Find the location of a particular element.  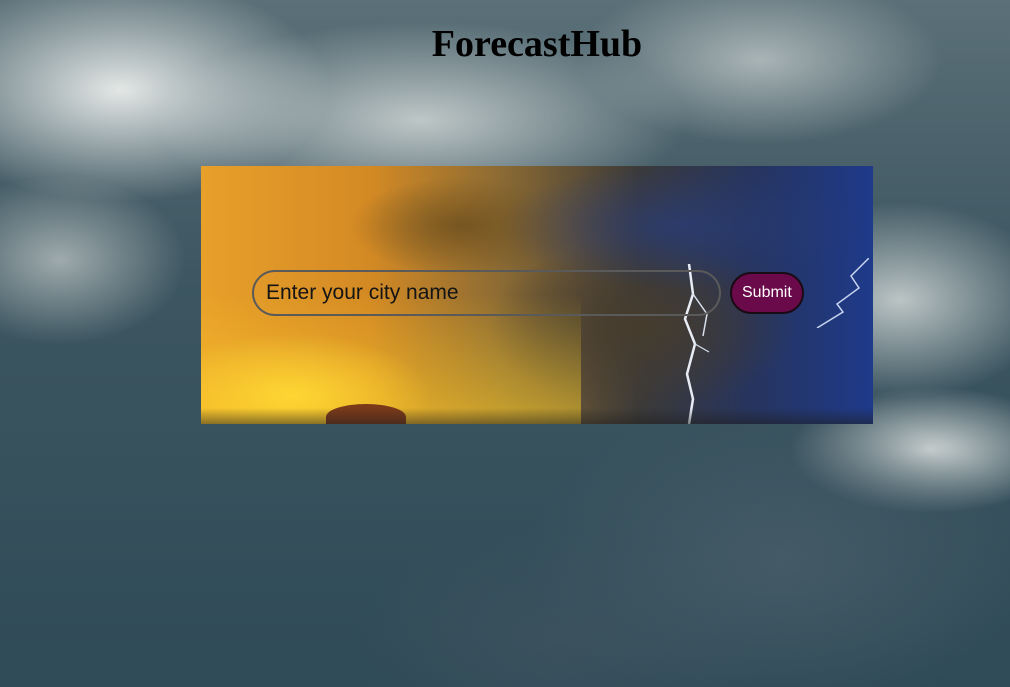

city-search-form: Submit is located at coordinates (528, 293).